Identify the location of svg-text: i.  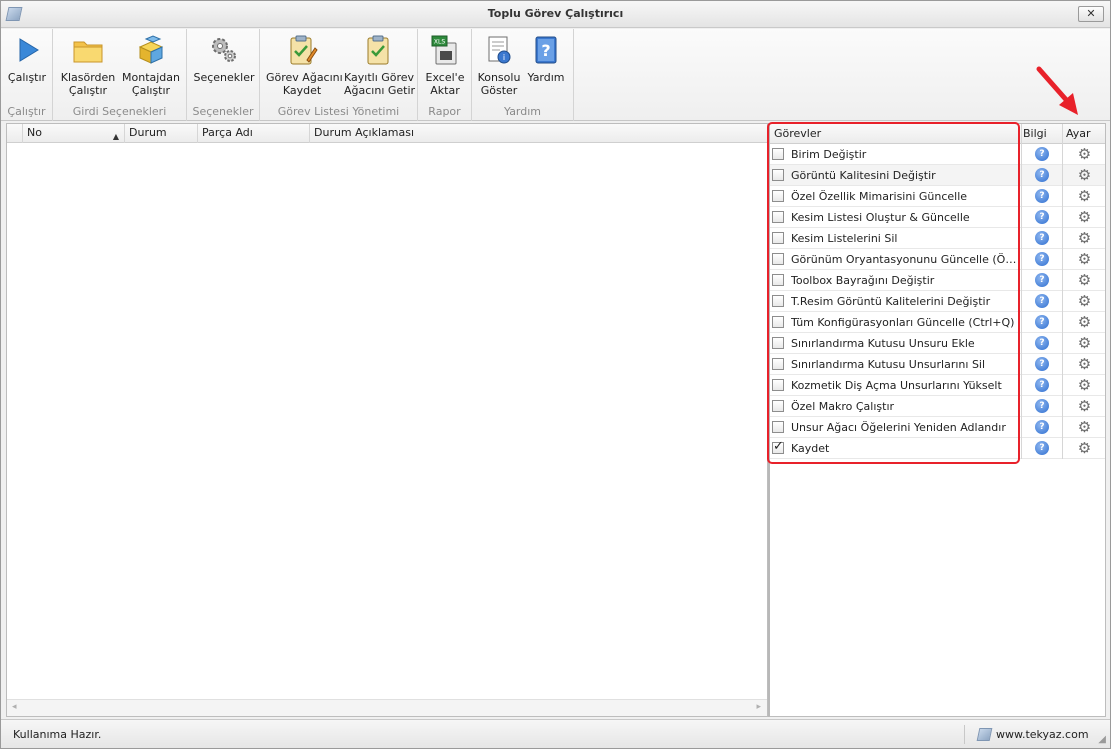
(504, 57).